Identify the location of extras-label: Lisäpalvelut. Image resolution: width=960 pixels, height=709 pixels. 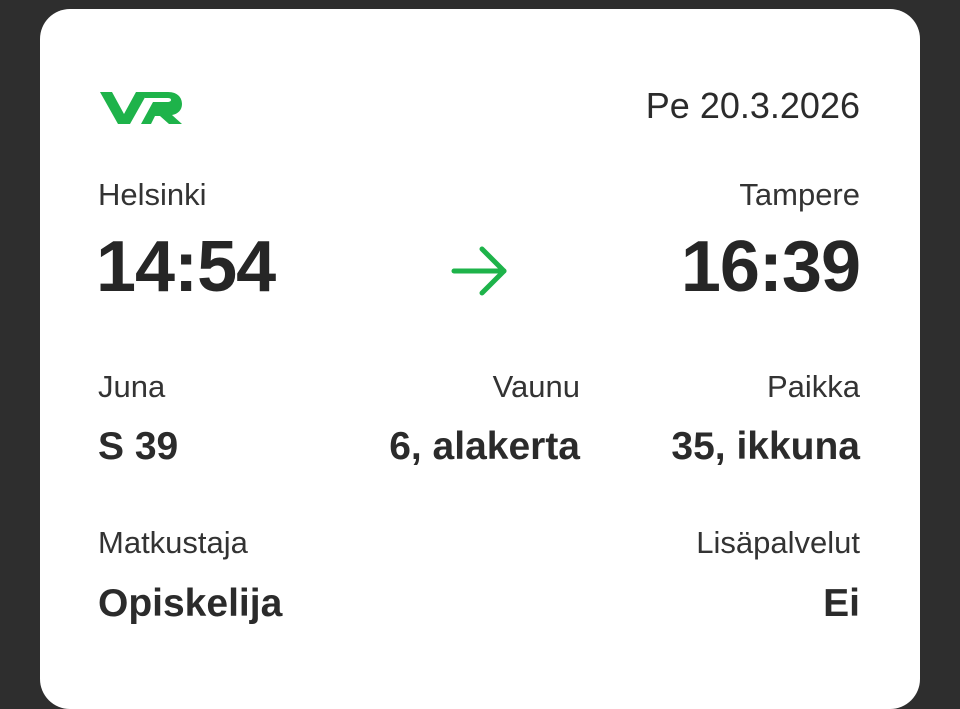
(778, 542).